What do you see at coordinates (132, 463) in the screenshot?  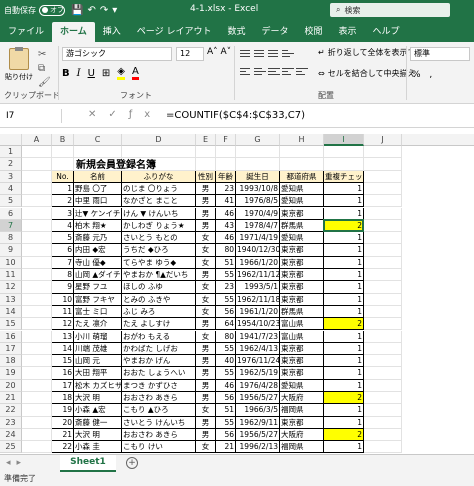 I see `add-sheet-icon: +` at bounding box center [132, 463].